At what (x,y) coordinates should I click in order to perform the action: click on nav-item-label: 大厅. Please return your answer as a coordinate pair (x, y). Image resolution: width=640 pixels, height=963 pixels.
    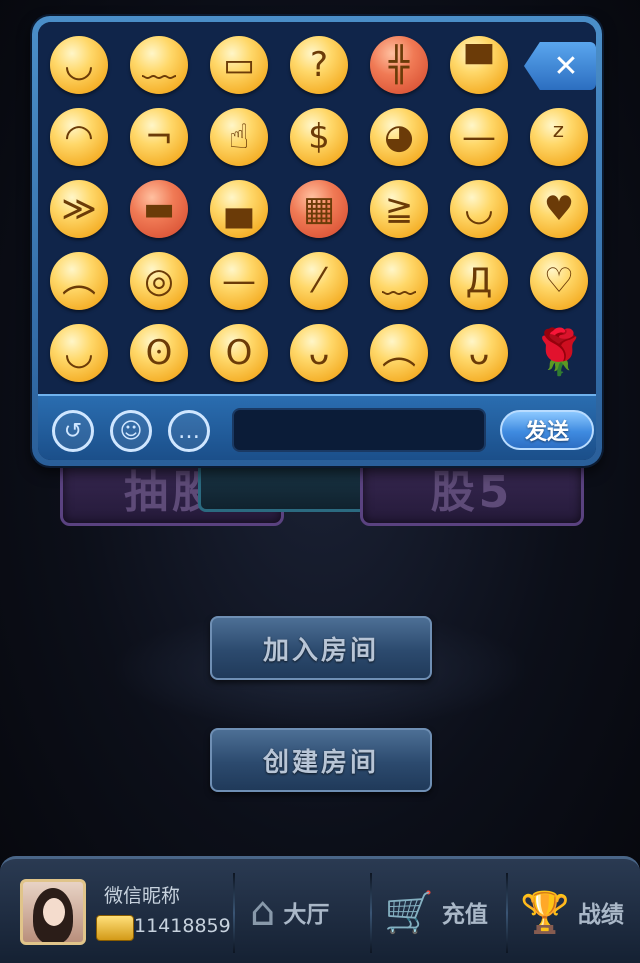
    Looking at the image, I should click on (306, 915).